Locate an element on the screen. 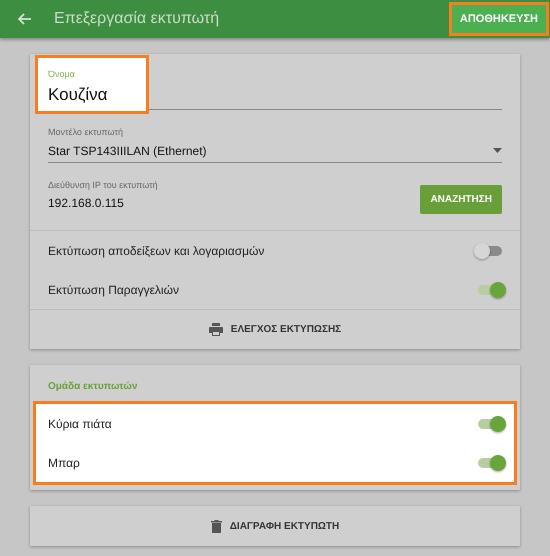 The width and height of the screenshot is (550, 556). field-label: Διεύθυνση IP του εκτυπωτή is located at coordinates (103, 185).